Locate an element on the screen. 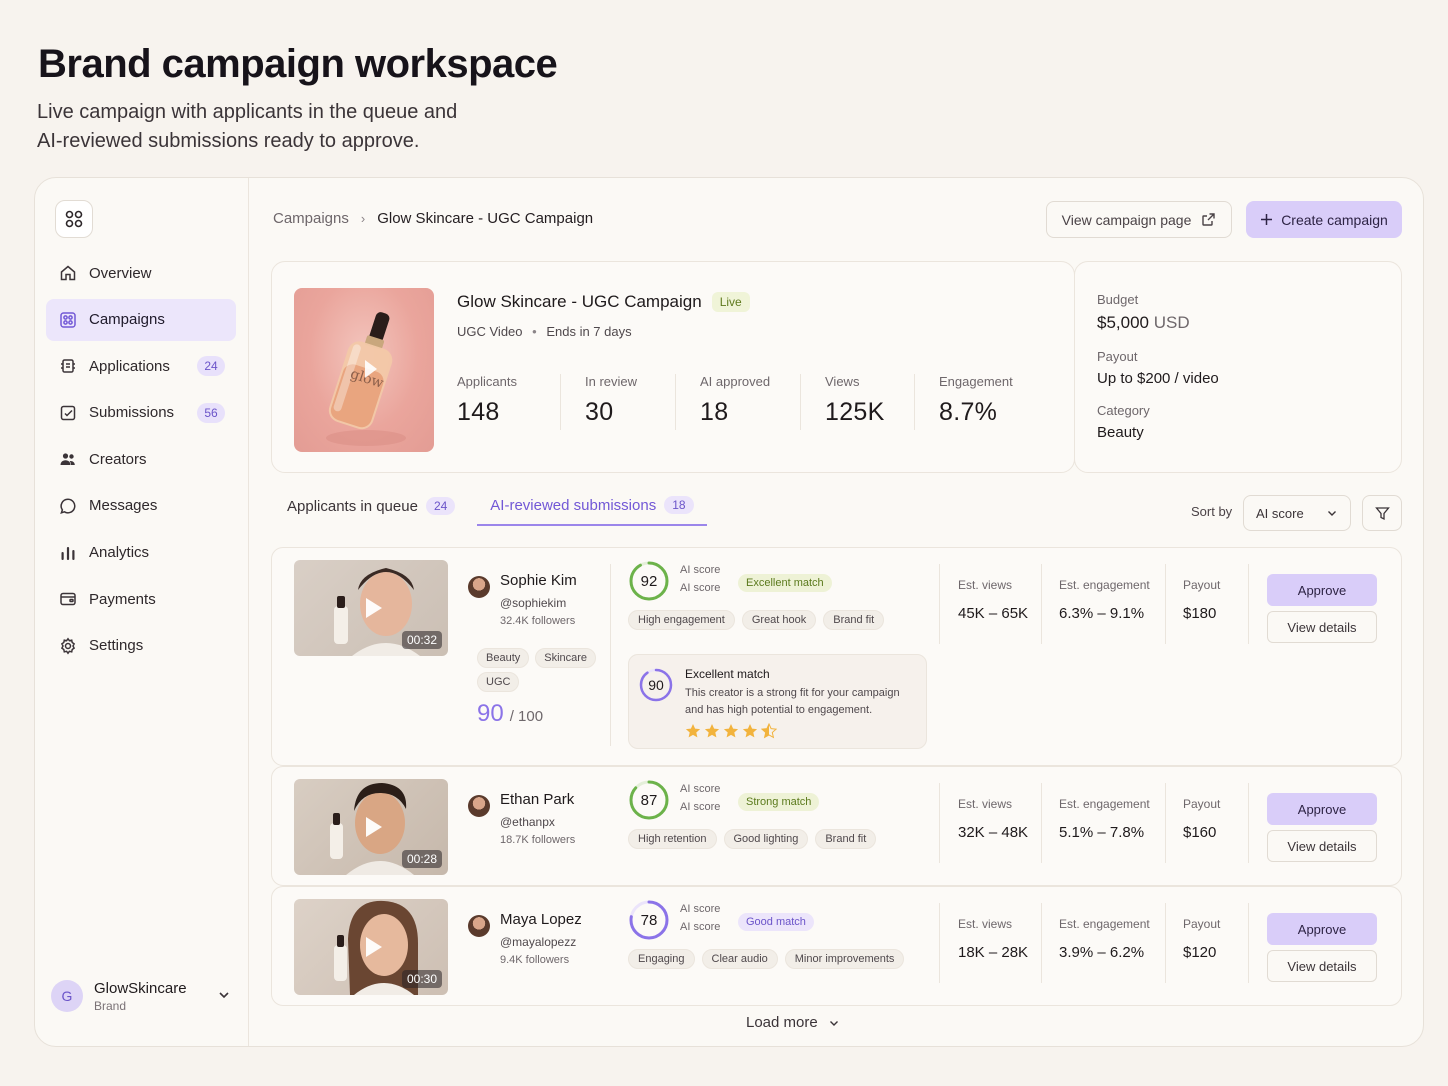  payout-value: Up to $200 / video is located at coordinates (1158, 378).